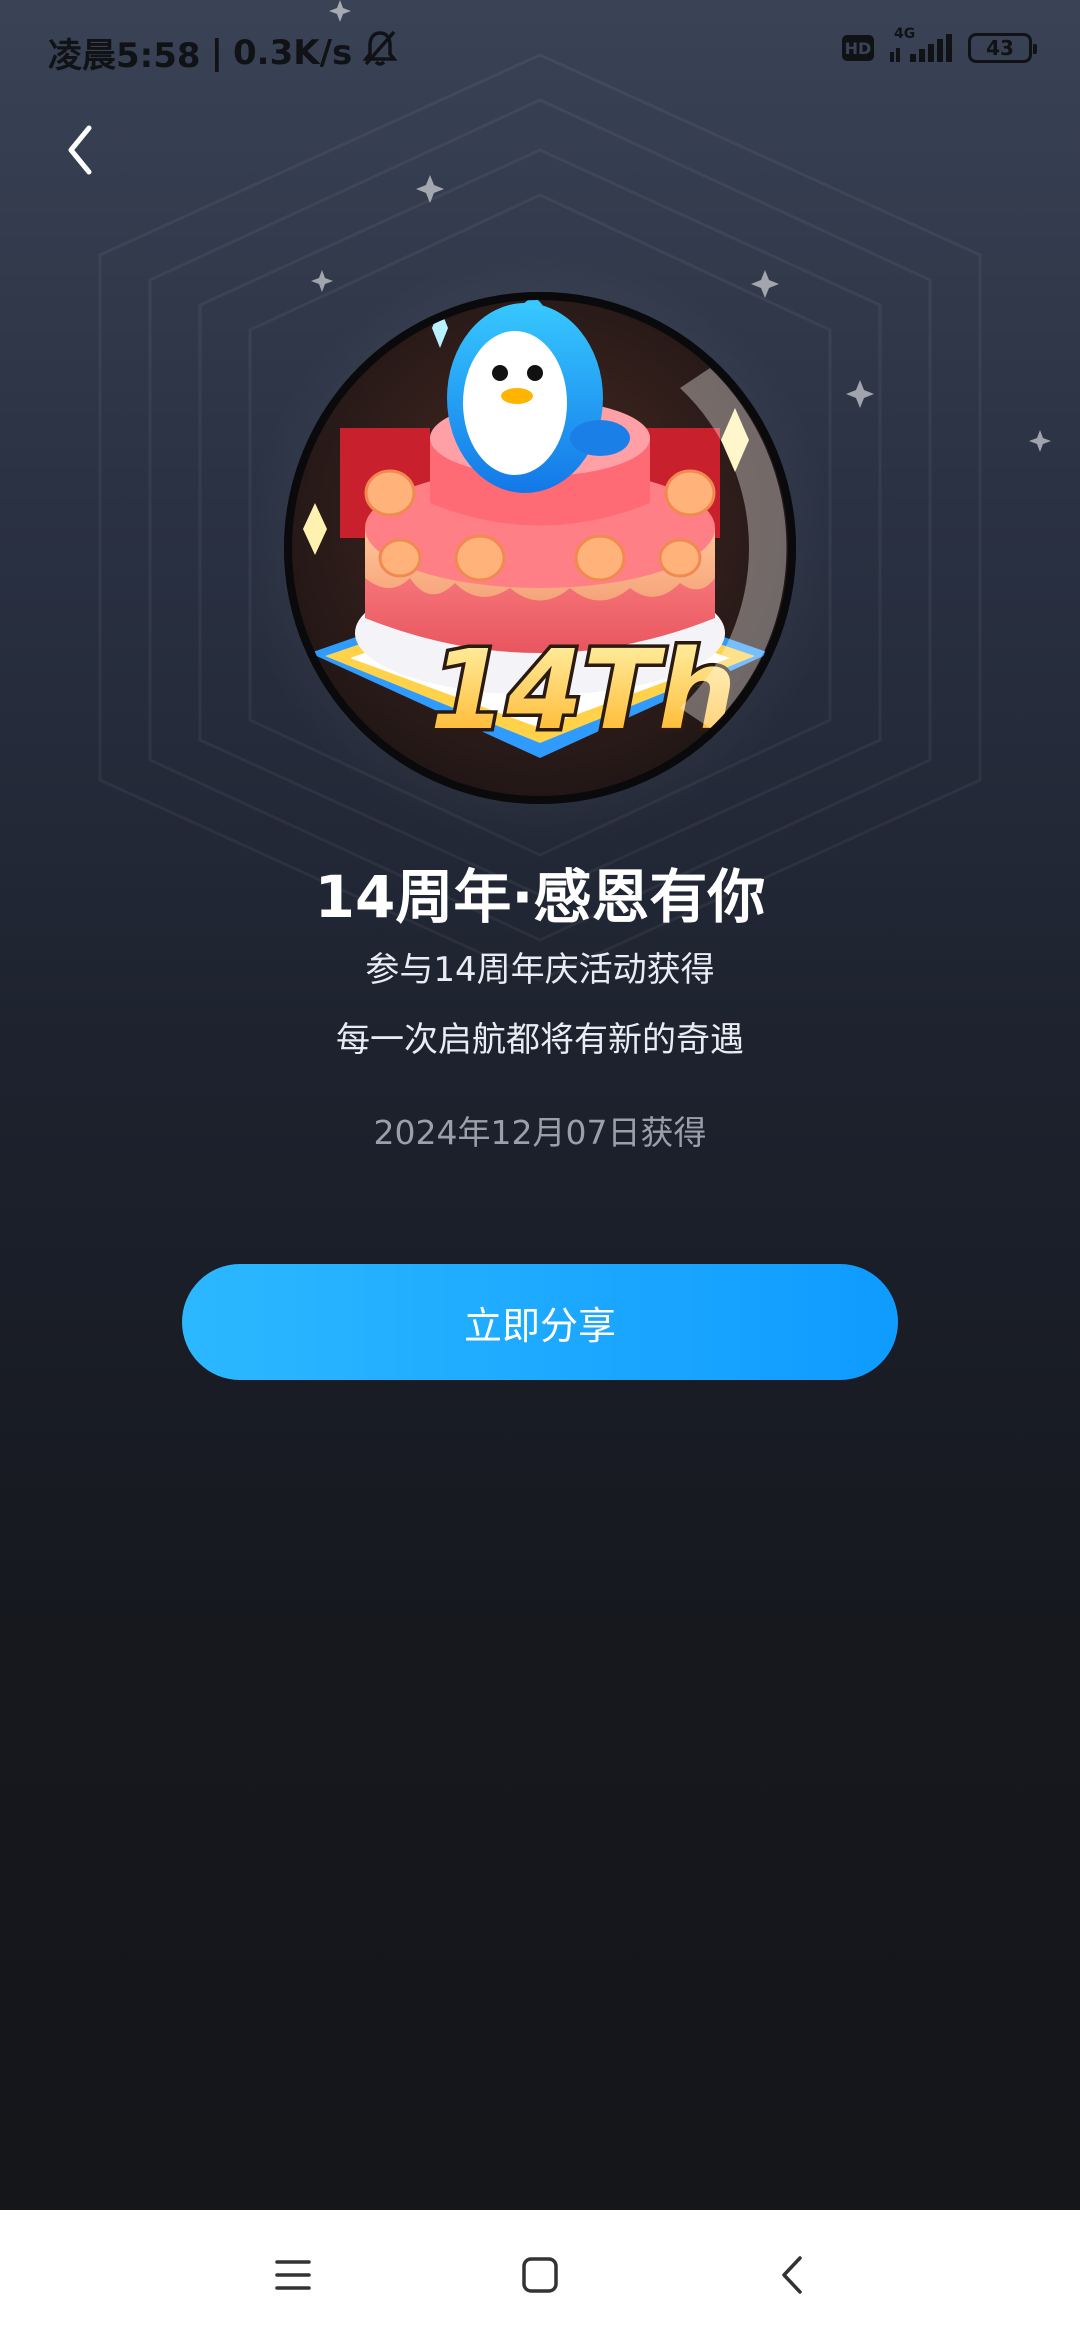  I want to click on mute-bell-icon, so click(380, 52).